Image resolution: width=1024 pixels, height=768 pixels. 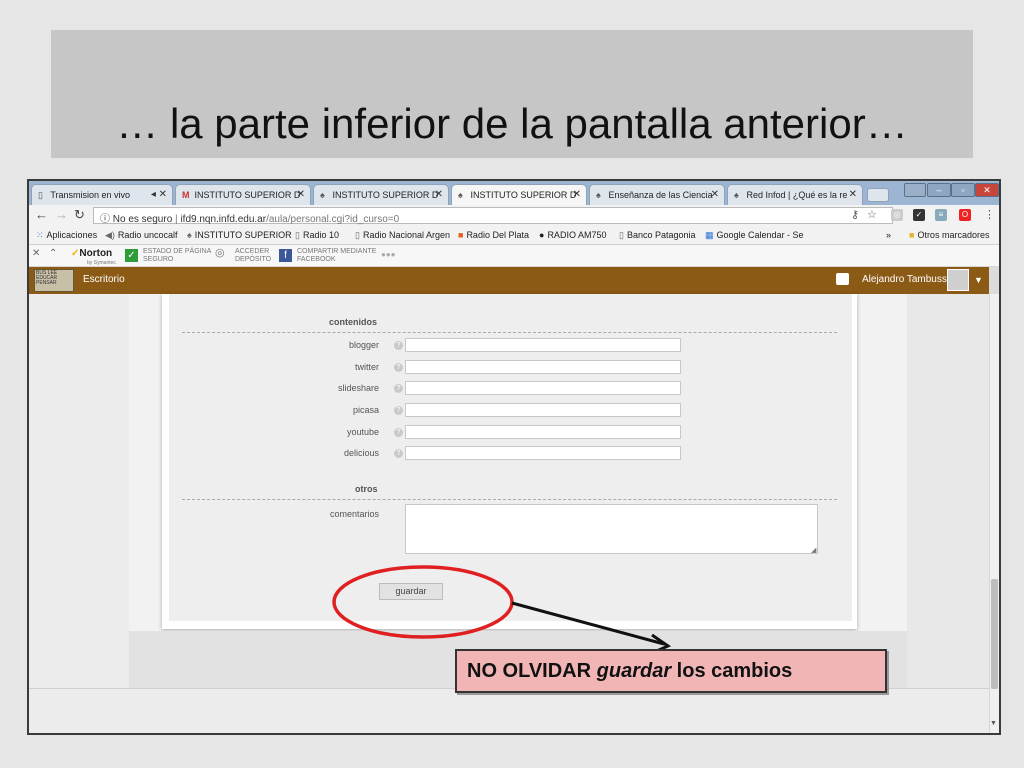 What do you see at coordinates (61, 214) in the screenshot?
I see `forward-arrow-icon: →` at bounding box center [61, 214].